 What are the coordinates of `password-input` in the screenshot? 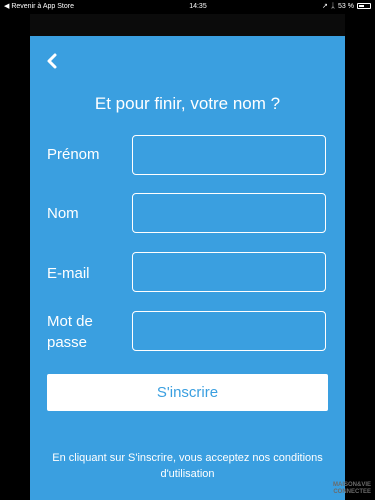 It's located at (229, 331).